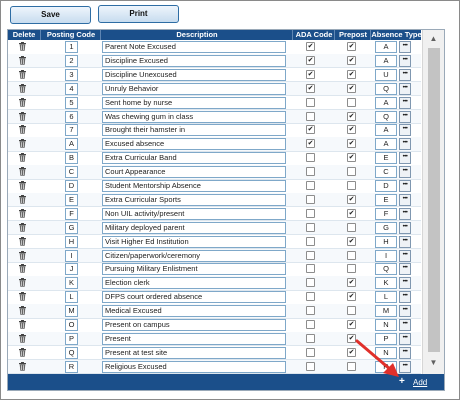 The height and width of the screenshot is (400, 460). What do you see at coordinates (386, 255) in the screenshot?
I see `absence-type-field: I` at bounding box center [386, 255].